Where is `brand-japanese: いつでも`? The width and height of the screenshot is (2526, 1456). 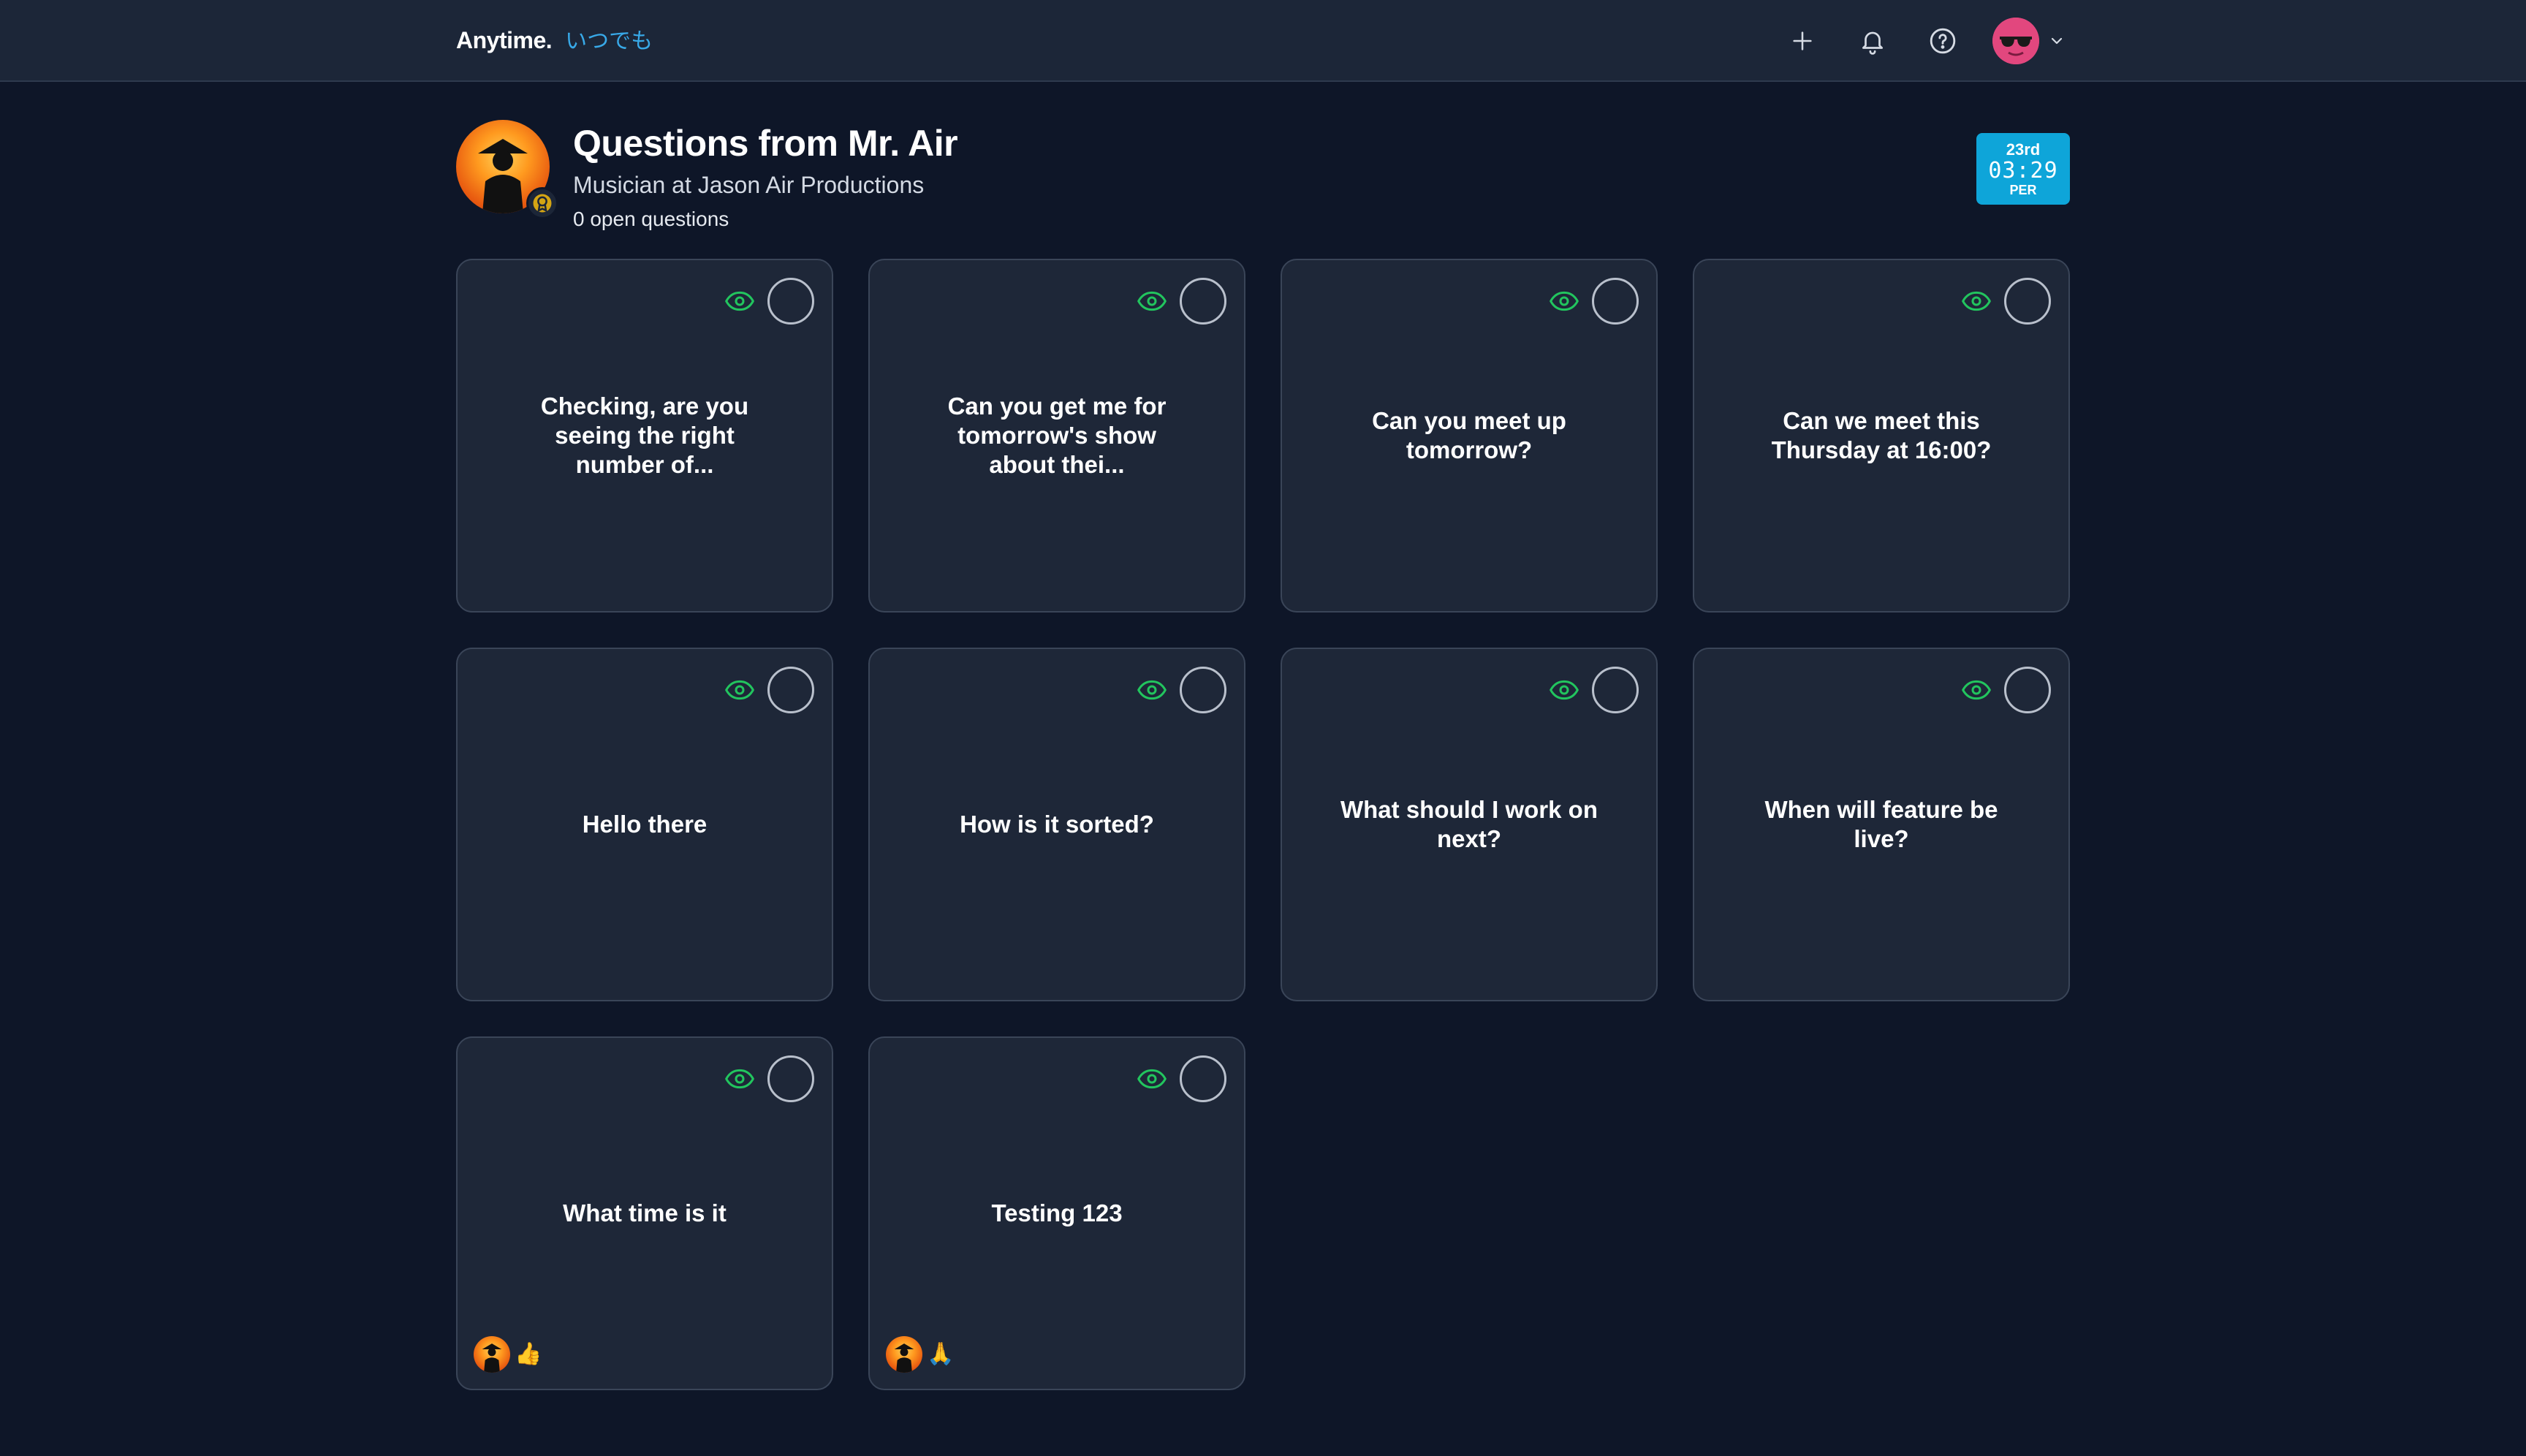 brand-japanese: いつでも is located at coordinates (609, 41).